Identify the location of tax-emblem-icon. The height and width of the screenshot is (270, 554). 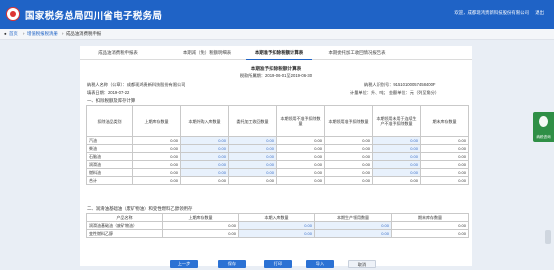
(13, 14).